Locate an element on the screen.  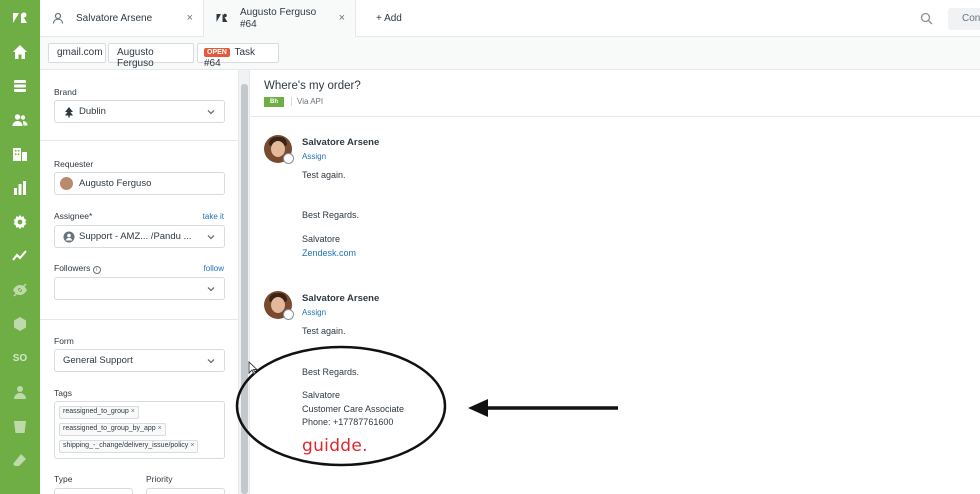
brand-value: Dublin is located at coordinates (92, 111).